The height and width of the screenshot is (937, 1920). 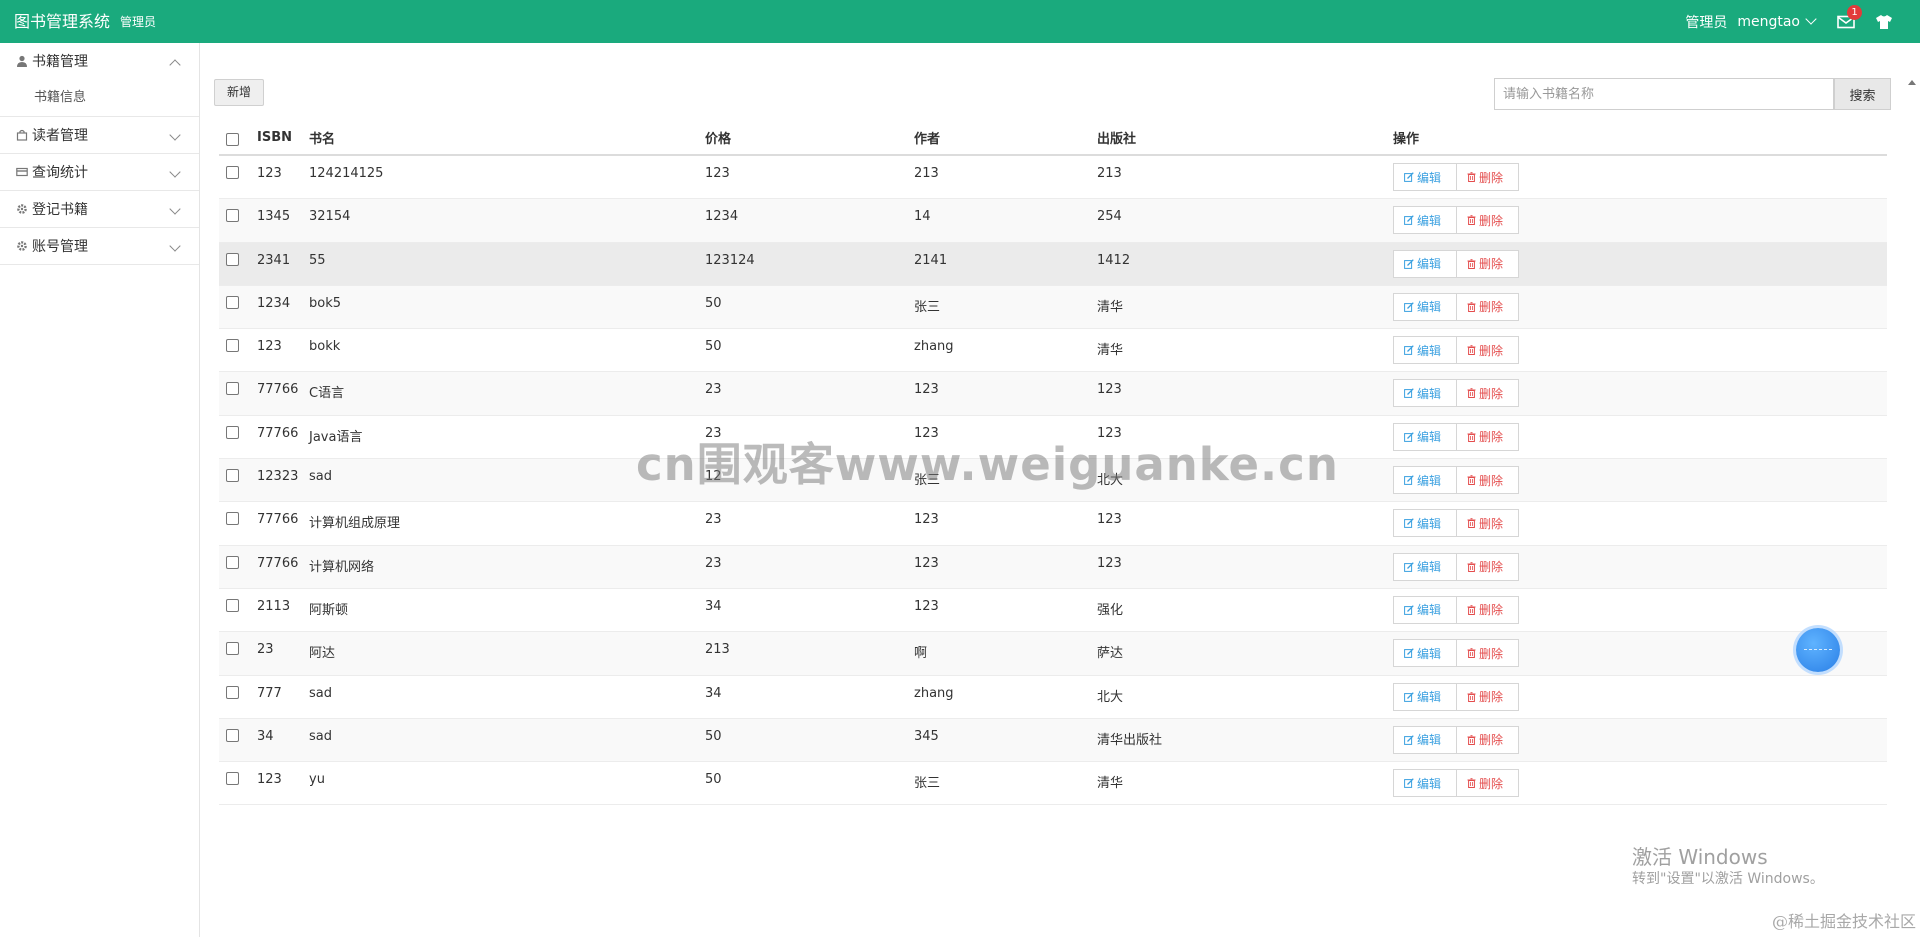 I want to click on cell-publisher: 213, so click(x=1109, y=173).